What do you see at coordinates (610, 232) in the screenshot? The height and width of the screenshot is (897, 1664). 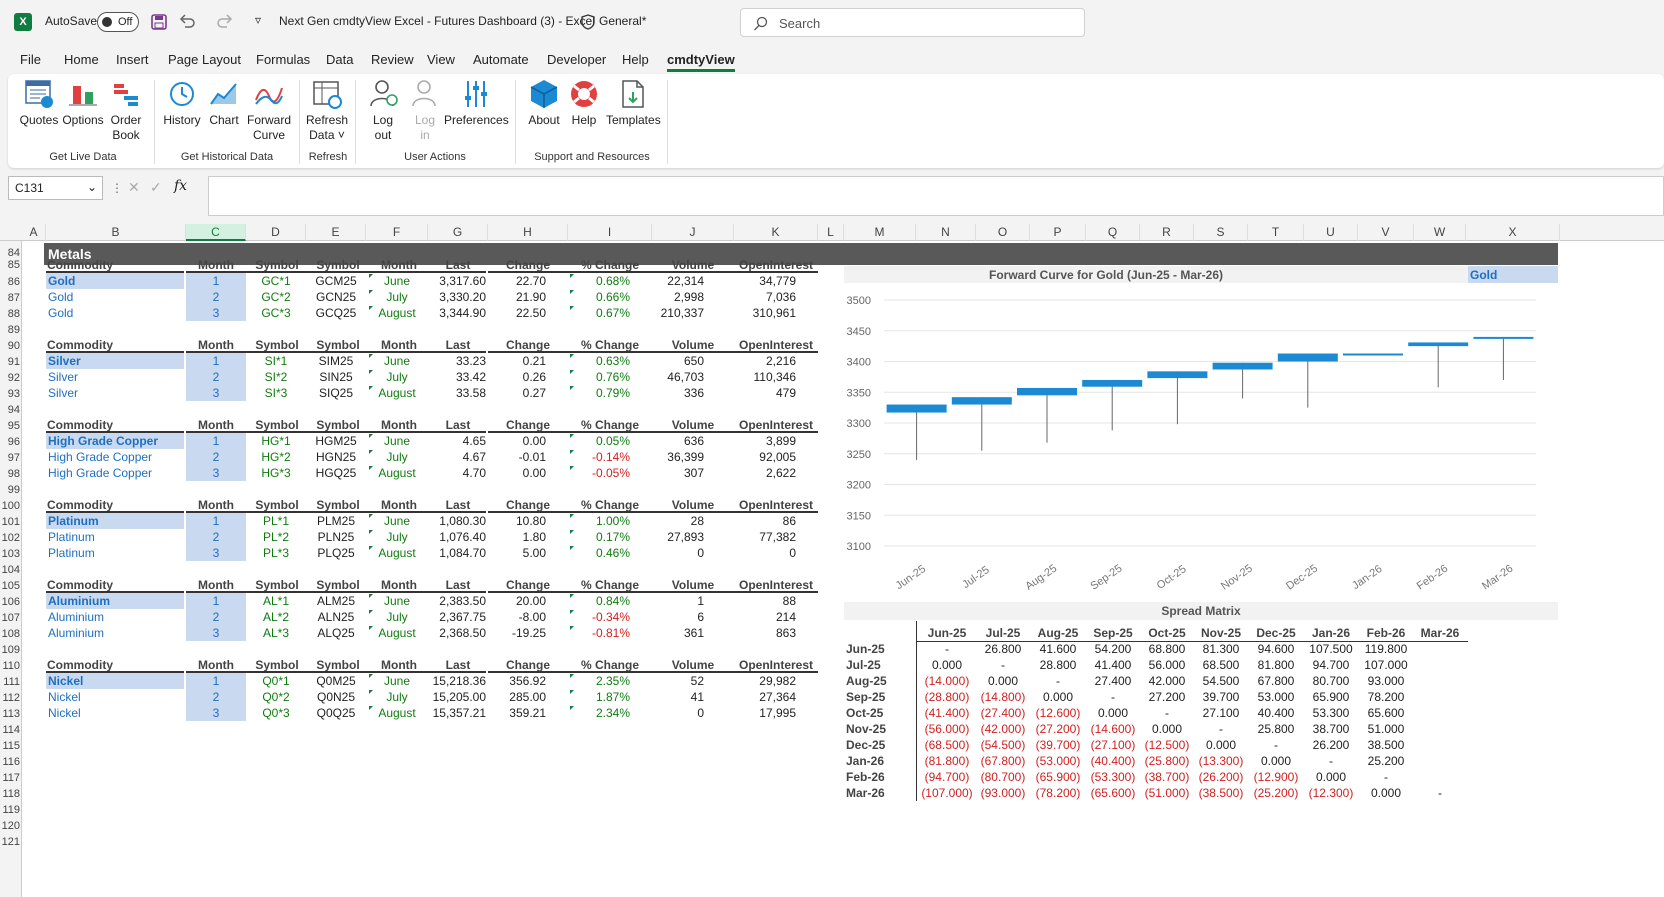 I see `column-header-i: I` at bounding box center [610, 232].